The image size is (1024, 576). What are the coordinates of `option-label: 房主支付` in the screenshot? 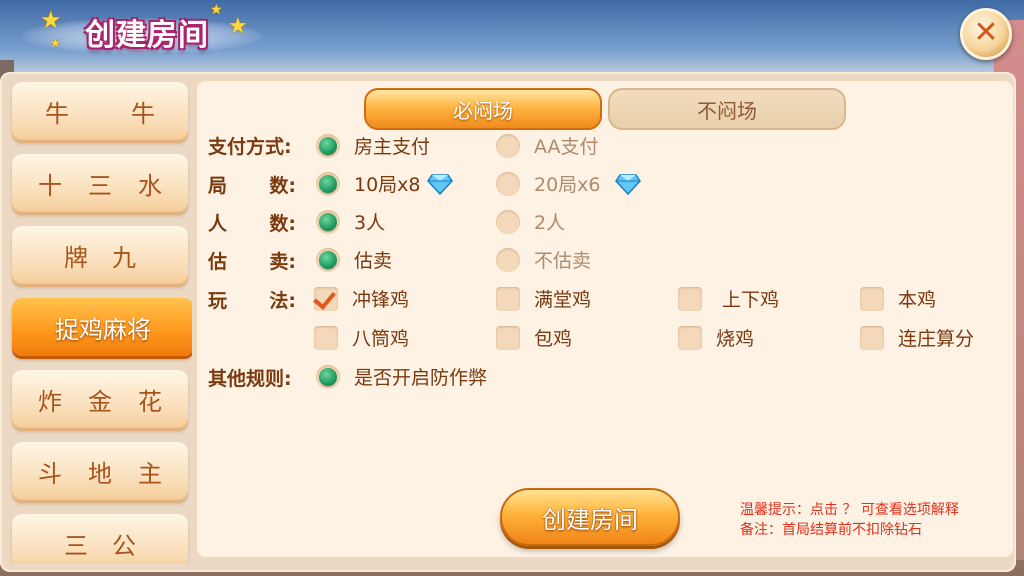 It's located at (392, 147).